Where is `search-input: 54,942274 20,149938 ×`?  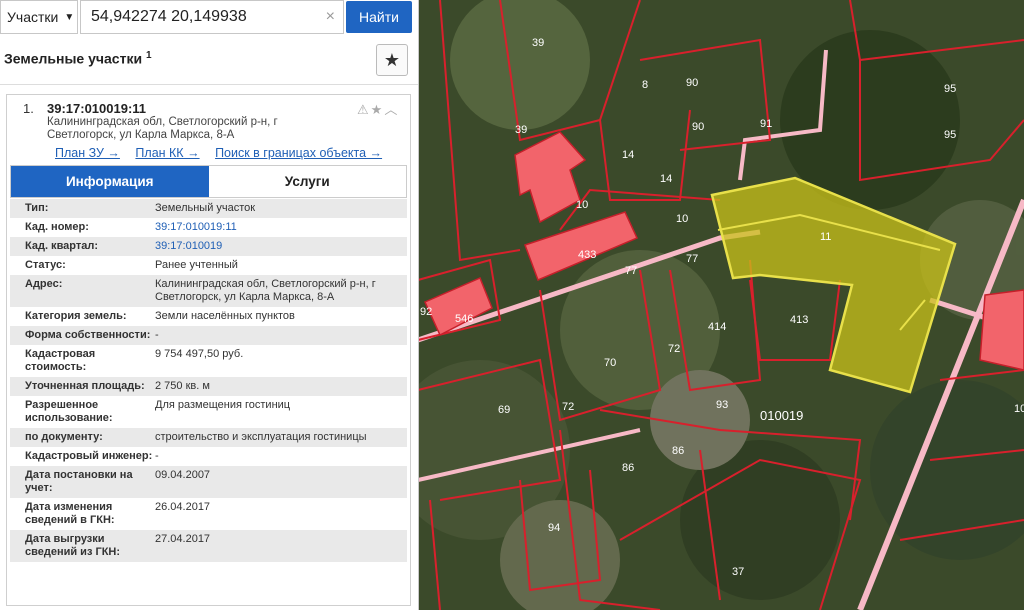 search-input: 54,942274 20,149938 × is located at coordinates (212, 17).